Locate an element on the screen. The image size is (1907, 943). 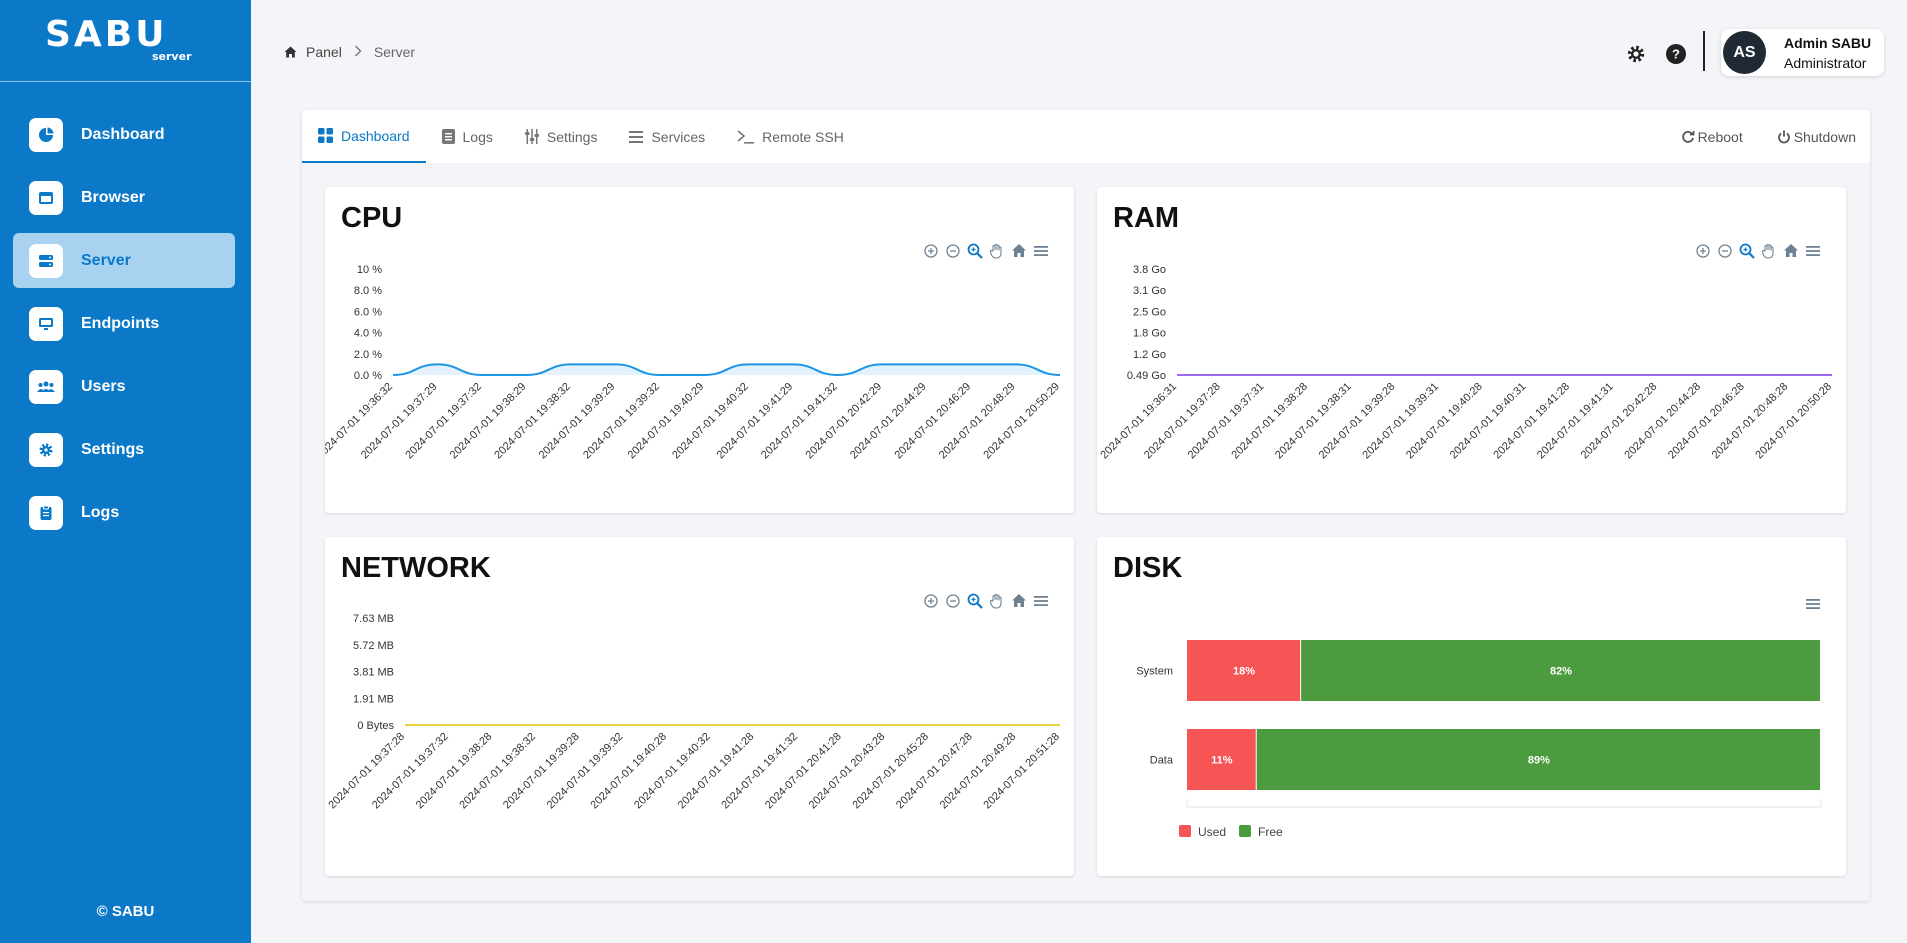
user-menu: AS Admin SABU Administrator is located at coordinates (1802, 52).